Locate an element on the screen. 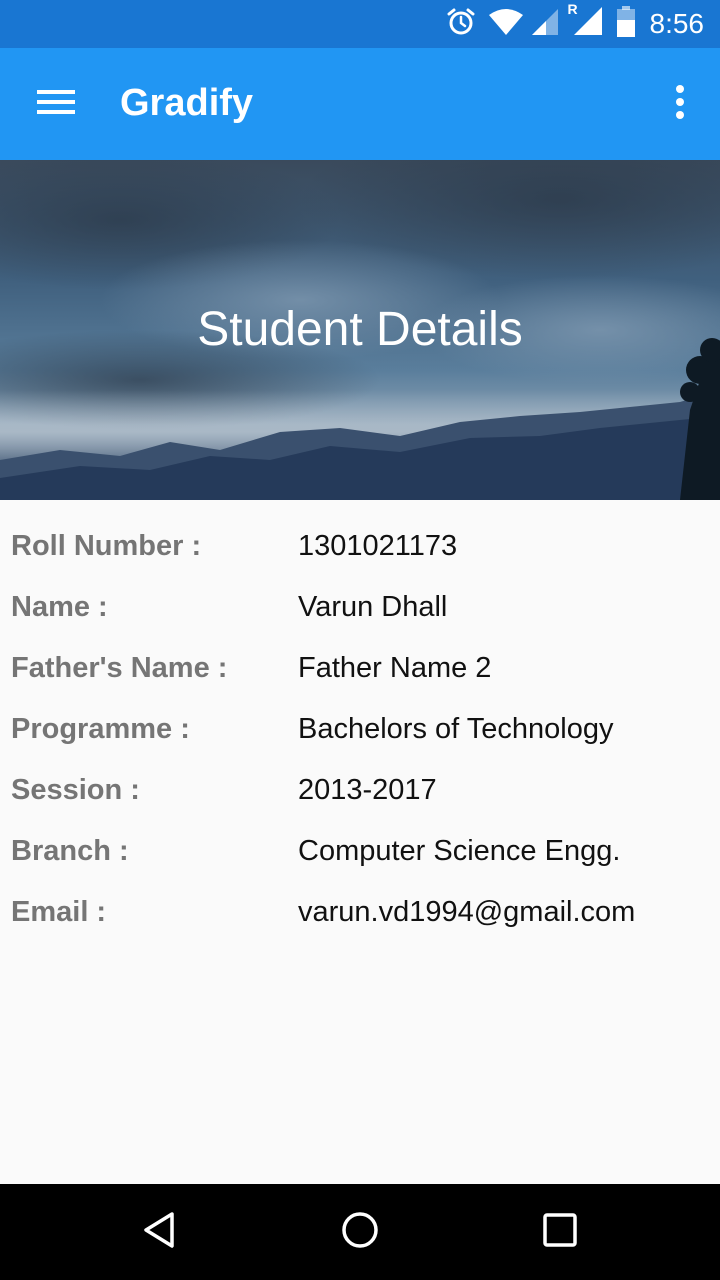 This screenshot has width=720, height=1280. signal-icon is located at coordinates (545, 24).